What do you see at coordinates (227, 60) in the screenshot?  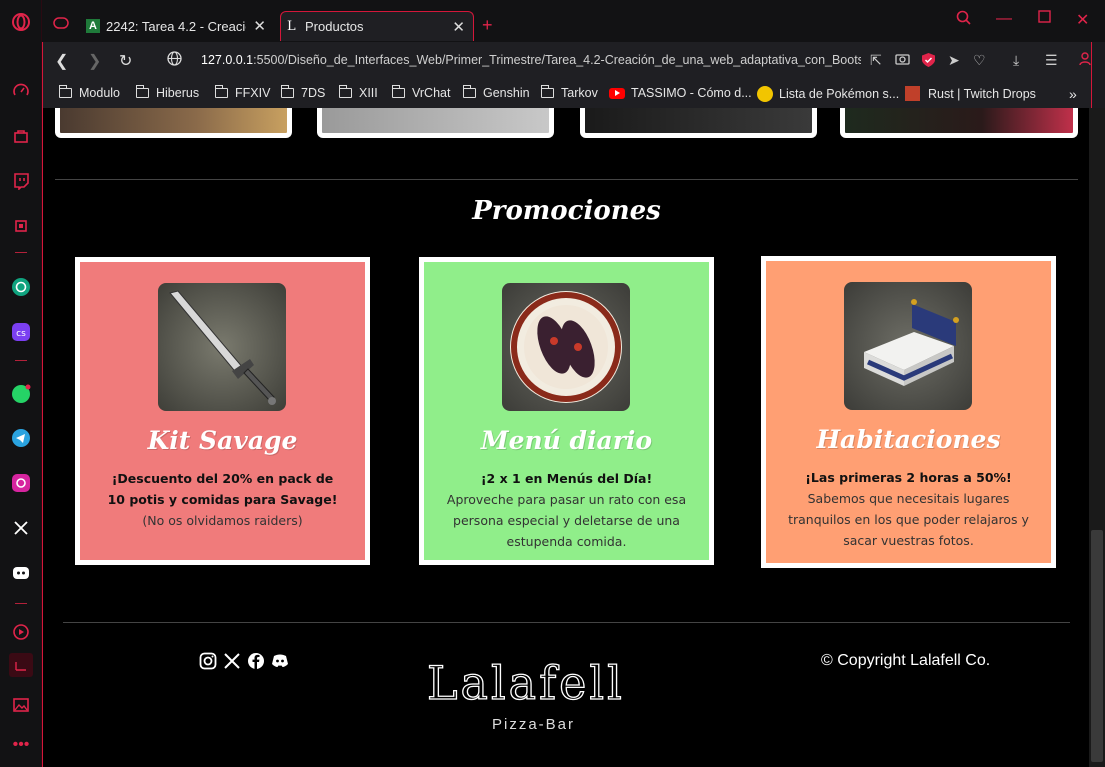 I see `url-host: 127.0.0.1` at bounding box center [227, 60].